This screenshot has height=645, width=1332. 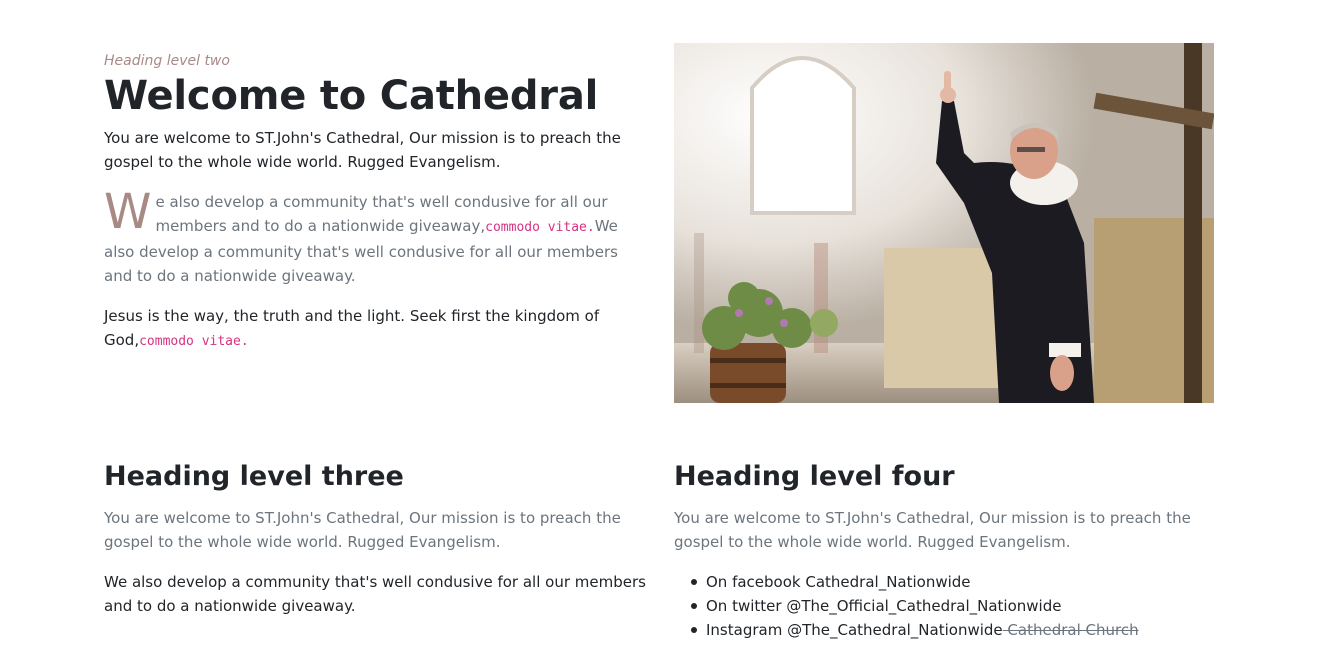 I want to click on page-title: Welcome to Cathedral, so click(x=351, y=96).